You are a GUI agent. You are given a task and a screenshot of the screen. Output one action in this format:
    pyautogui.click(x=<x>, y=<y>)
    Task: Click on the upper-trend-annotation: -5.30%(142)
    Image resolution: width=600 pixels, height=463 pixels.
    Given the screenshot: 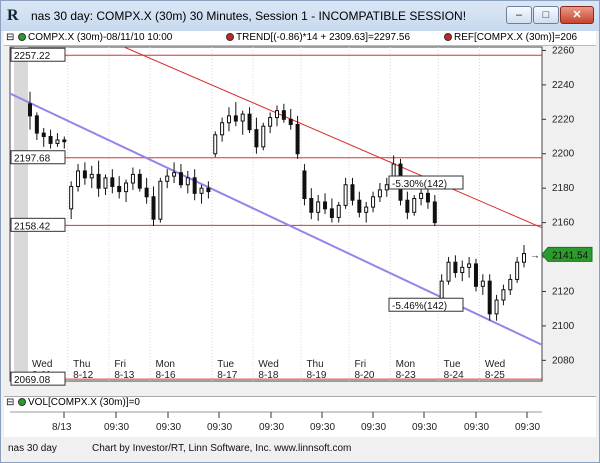 What is the action you would take?
    pyautogui.click(x=419, y=184)
    